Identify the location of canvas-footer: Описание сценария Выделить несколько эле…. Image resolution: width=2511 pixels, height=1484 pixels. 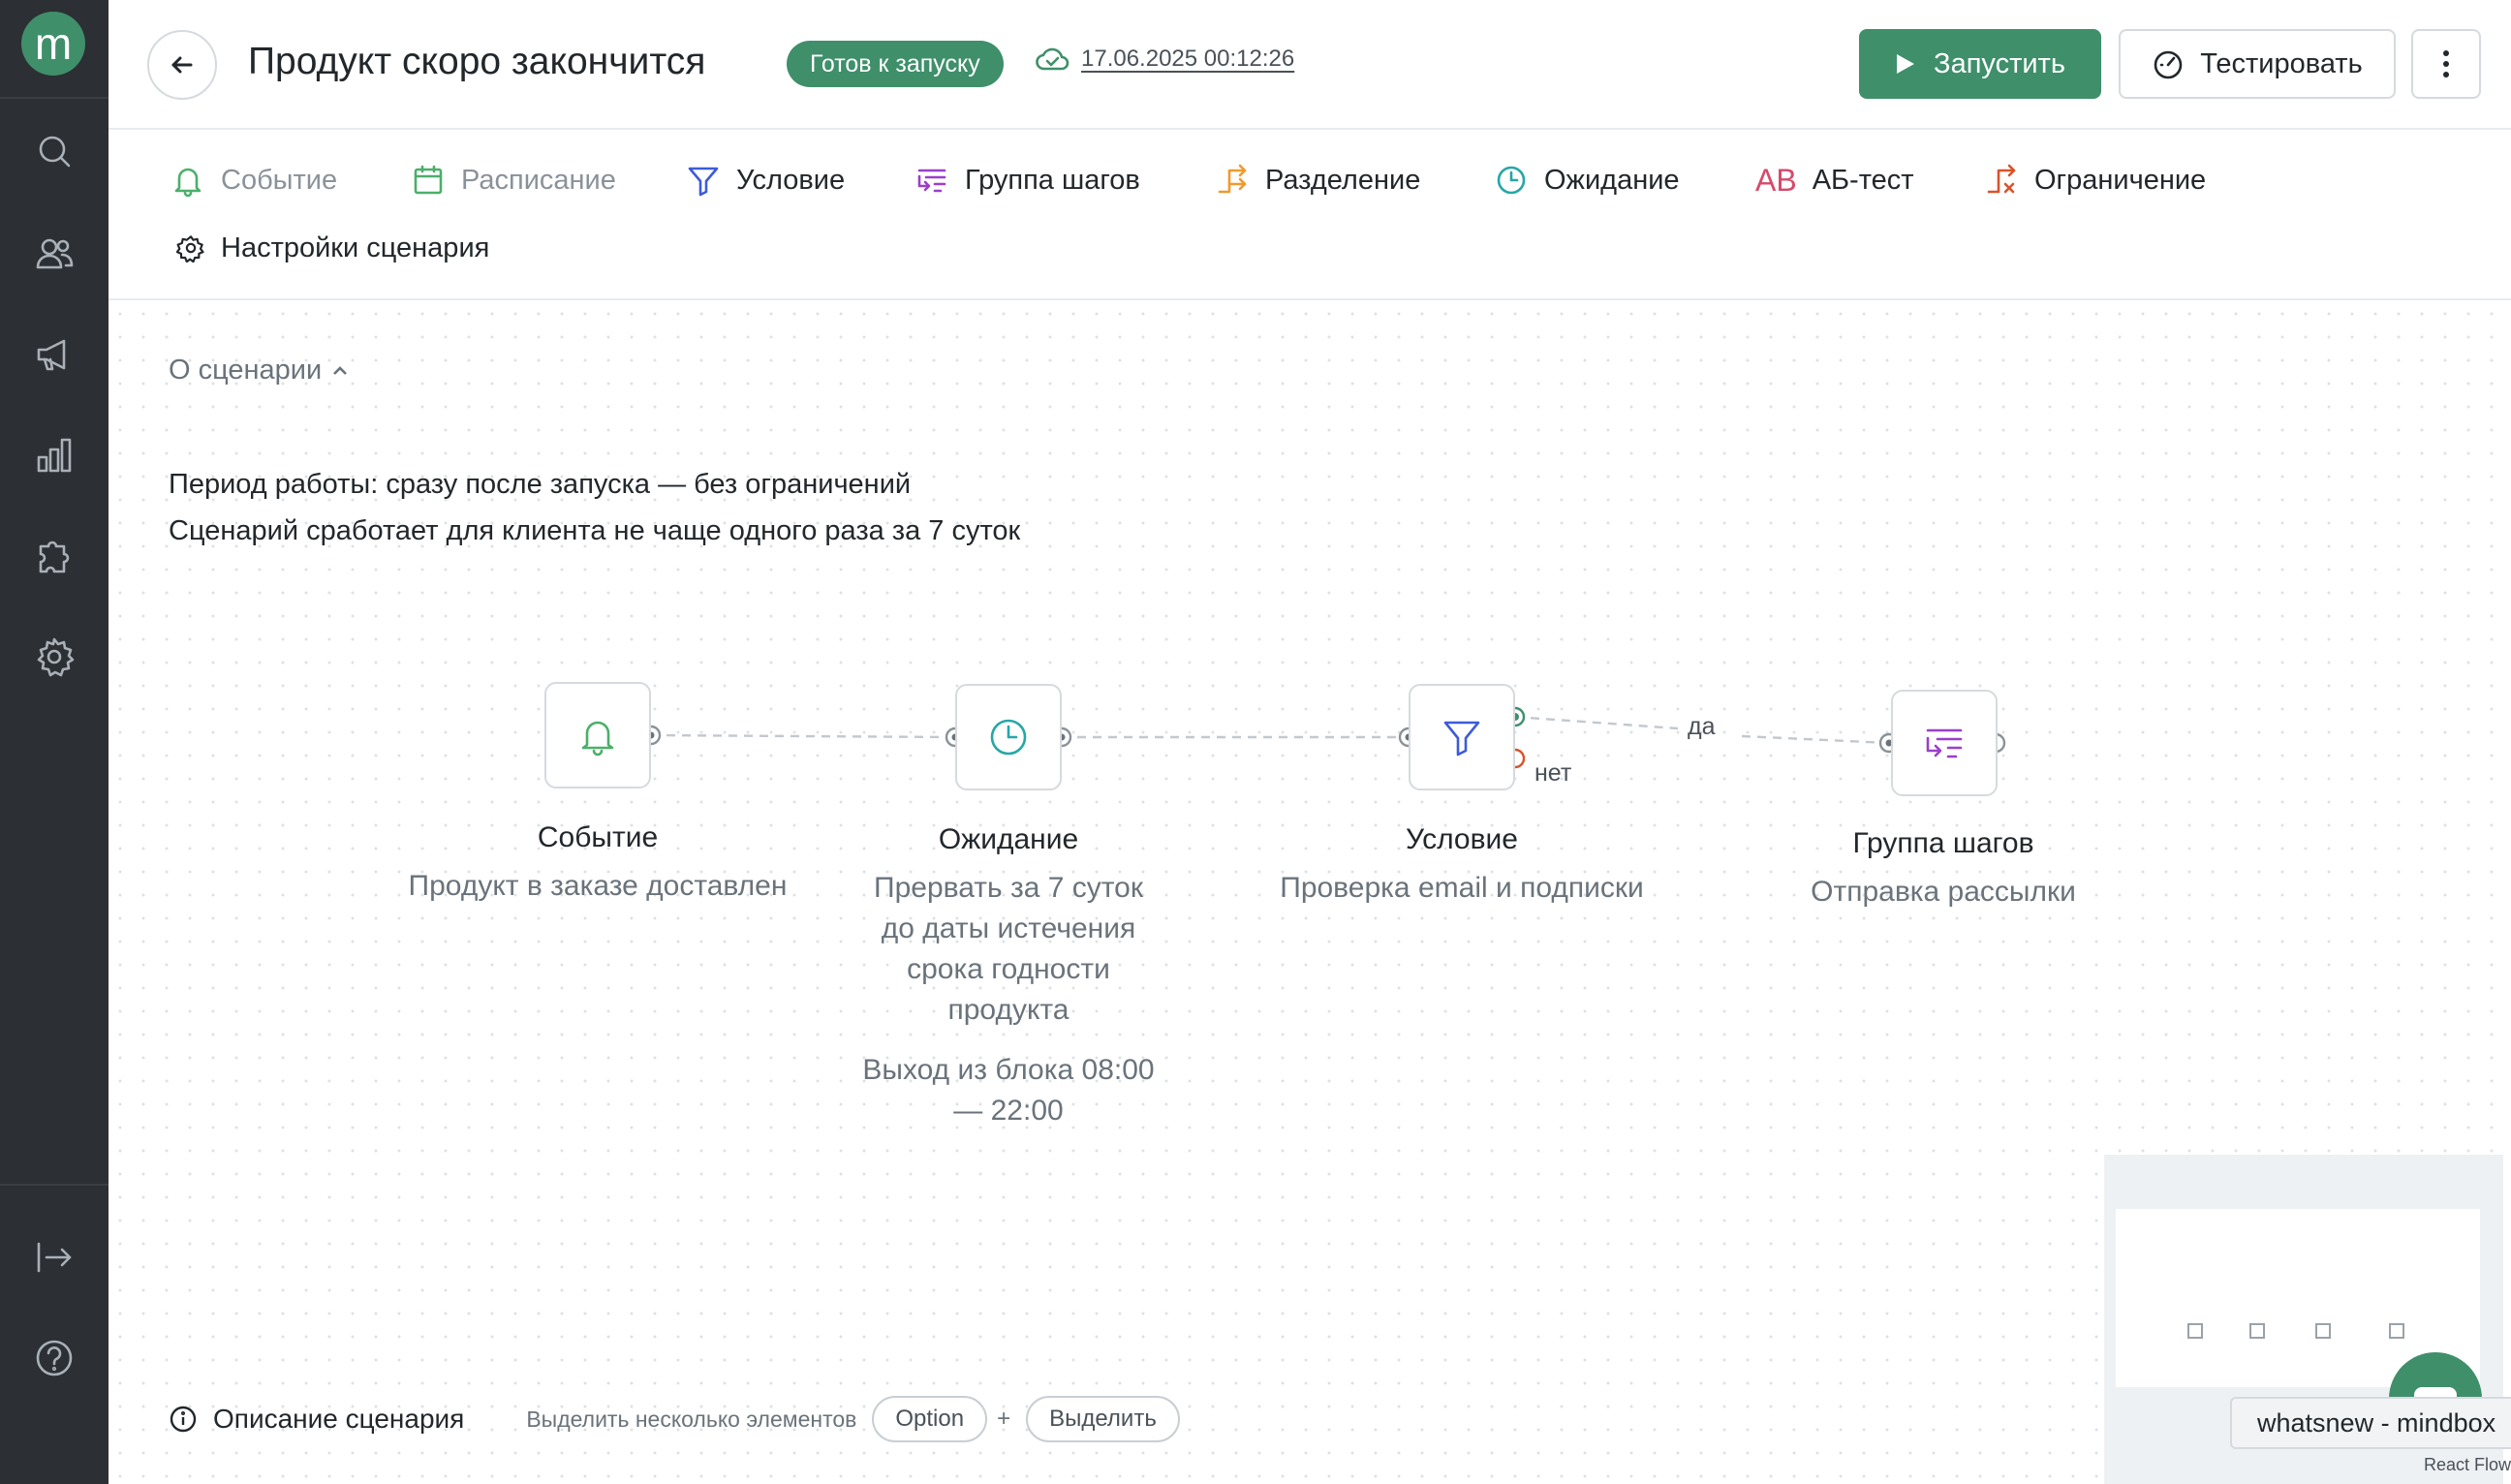
(674, 1419).